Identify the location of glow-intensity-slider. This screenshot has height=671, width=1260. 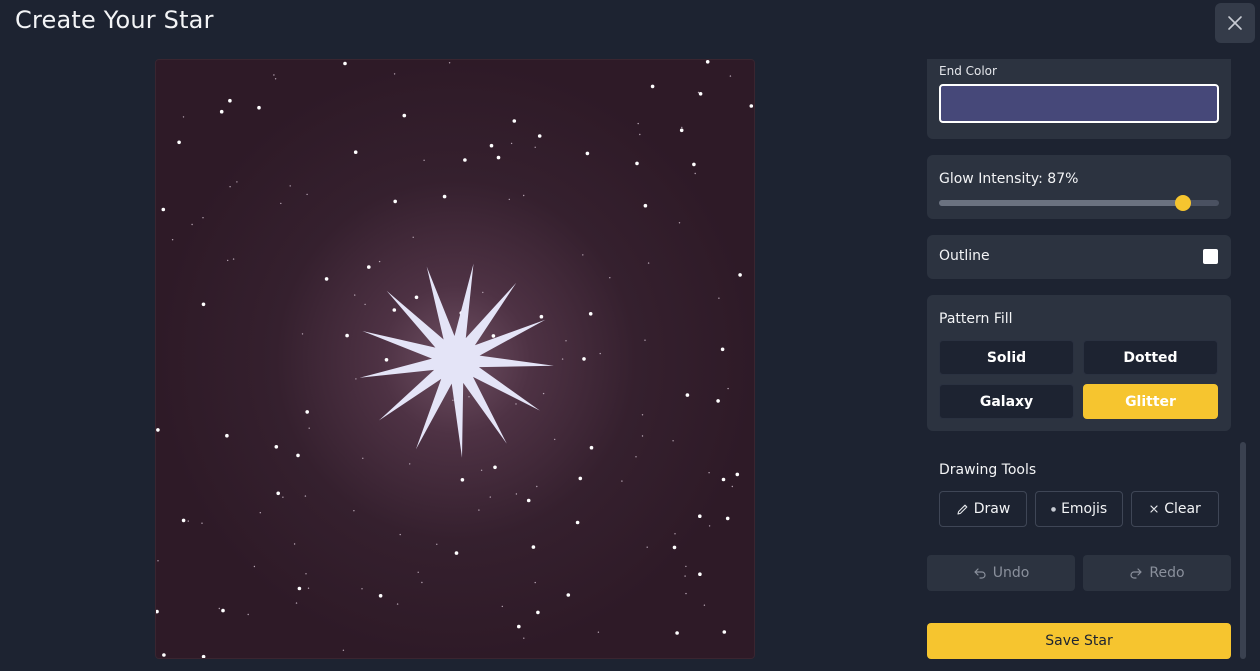
(1079, 203).